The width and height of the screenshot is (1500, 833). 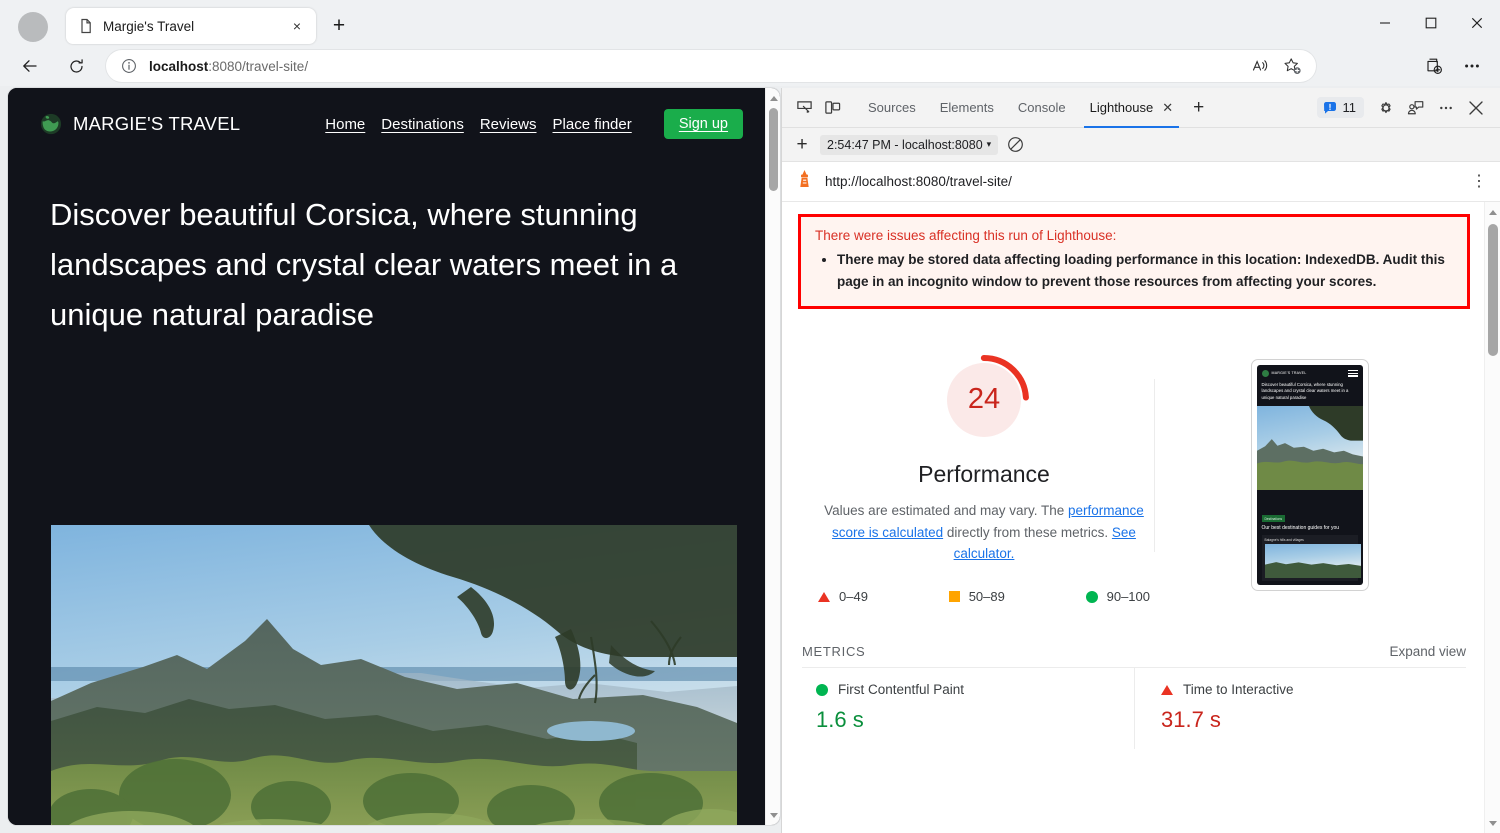 I want to click on more-options-icon, so click(x=1446, y=108).